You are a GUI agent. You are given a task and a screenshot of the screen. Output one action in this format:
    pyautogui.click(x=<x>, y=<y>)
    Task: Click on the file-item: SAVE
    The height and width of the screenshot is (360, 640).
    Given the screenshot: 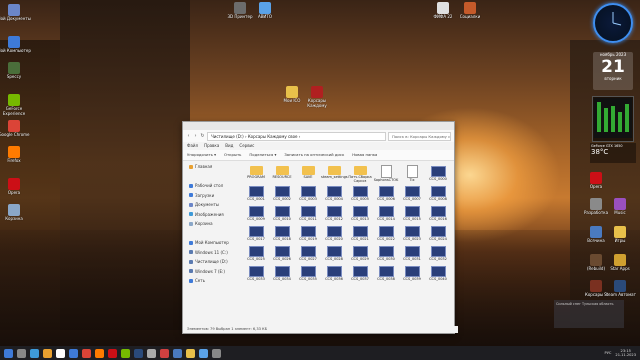 What is the action you would take?
    pyautogui.click(x=308, y=174)
    